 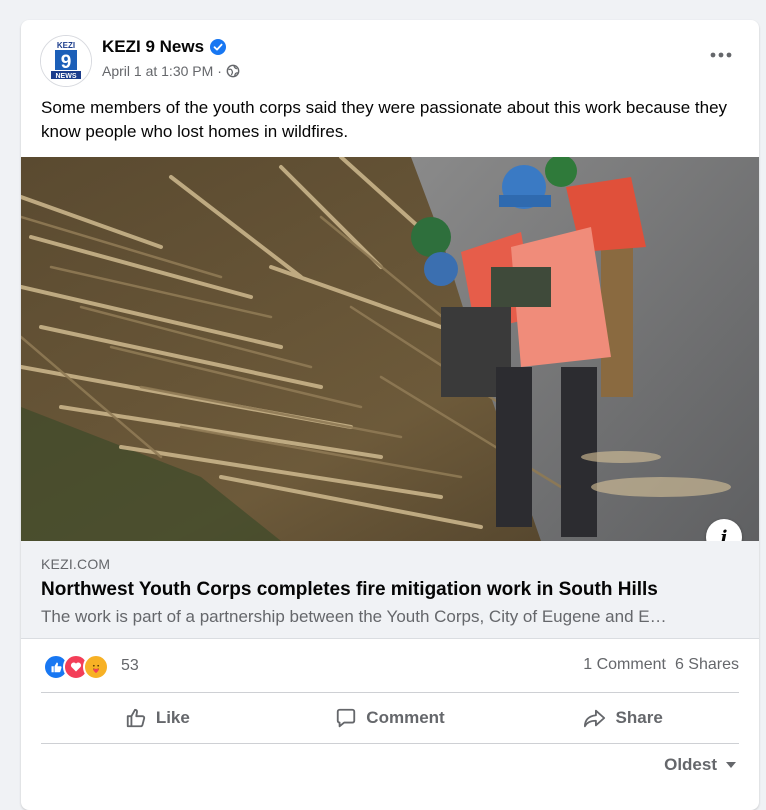 What do you see at coordinates (135, 718) in the screenshot?
I see `thumbs-up-icon` at bounding box center [135, 718].